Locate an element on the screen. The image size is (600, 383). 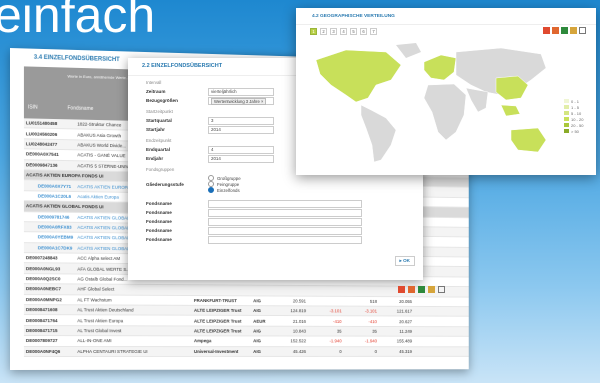
endquartal-select: 4 is located at coordinates (241, 149).